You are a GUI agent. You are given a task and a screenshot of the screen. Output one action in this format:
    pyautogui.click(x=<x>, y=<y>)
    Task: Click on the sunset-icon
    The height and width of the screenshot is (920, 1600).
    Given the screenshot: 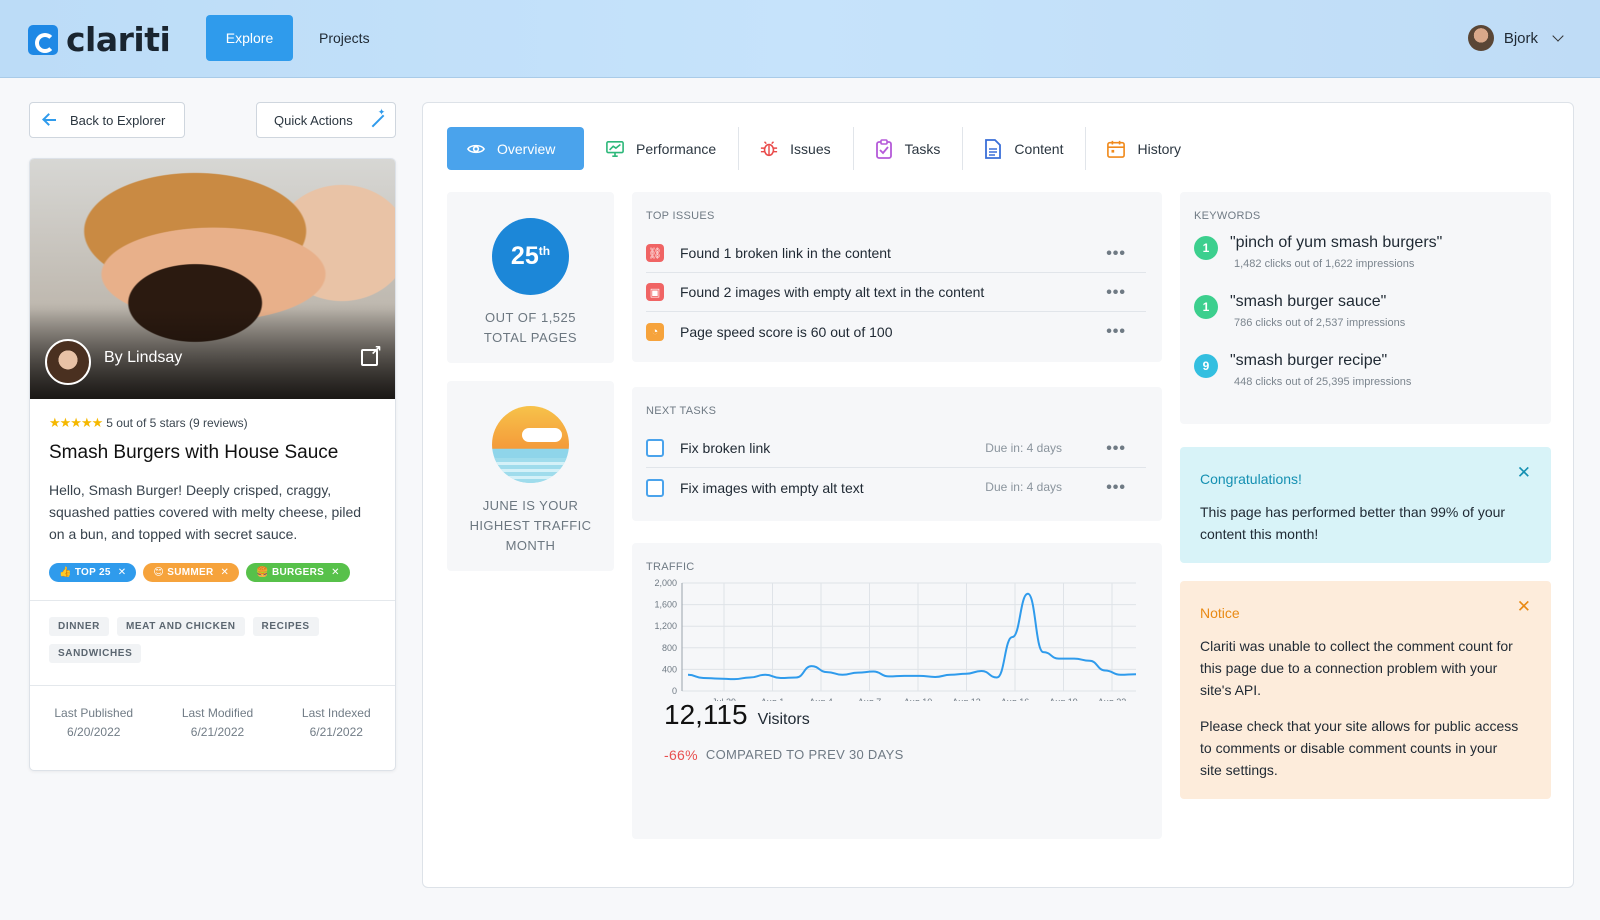 What is the action you would take?
    pyautogui.click(x=530, y=444)
    